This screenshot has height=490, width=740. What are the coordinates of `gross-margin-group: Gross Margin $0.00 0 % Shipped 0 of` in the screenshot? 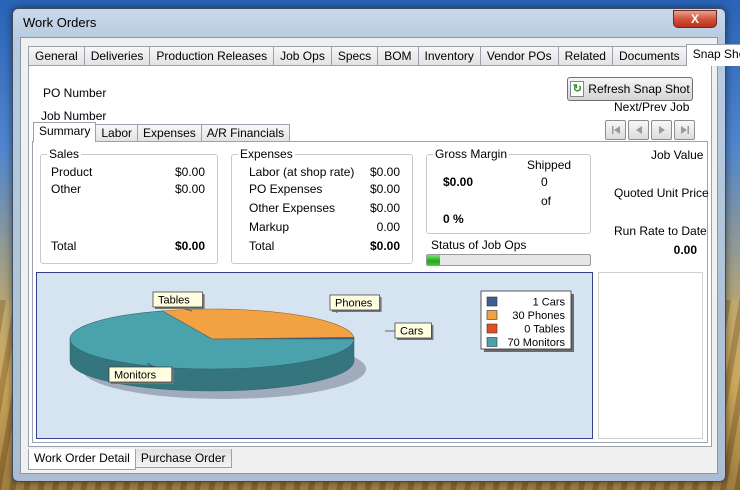 It's located at (508, 190).